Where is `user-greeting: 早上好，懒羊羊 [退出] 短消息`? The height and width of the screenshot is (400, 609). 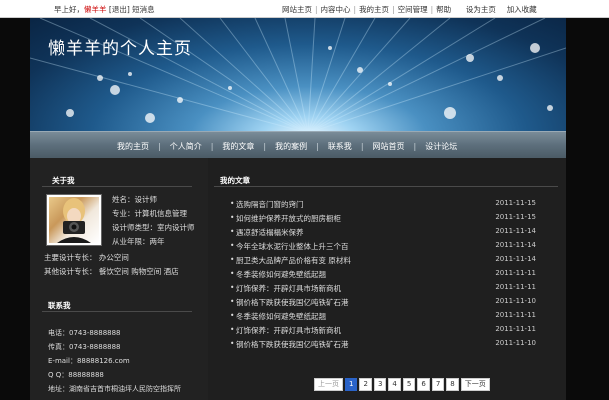
user-greeting: 早上好，懒羊羊 [退出] 短消息 is located at coordinates (104, 9).